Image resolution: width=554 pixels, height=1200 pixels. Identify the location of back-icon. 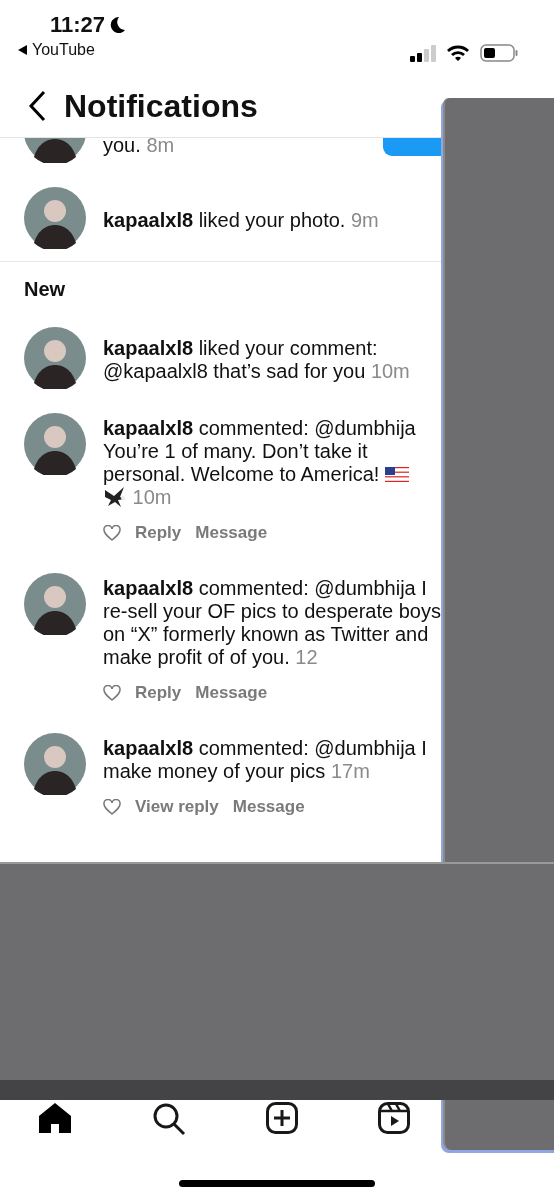
(38, 106).